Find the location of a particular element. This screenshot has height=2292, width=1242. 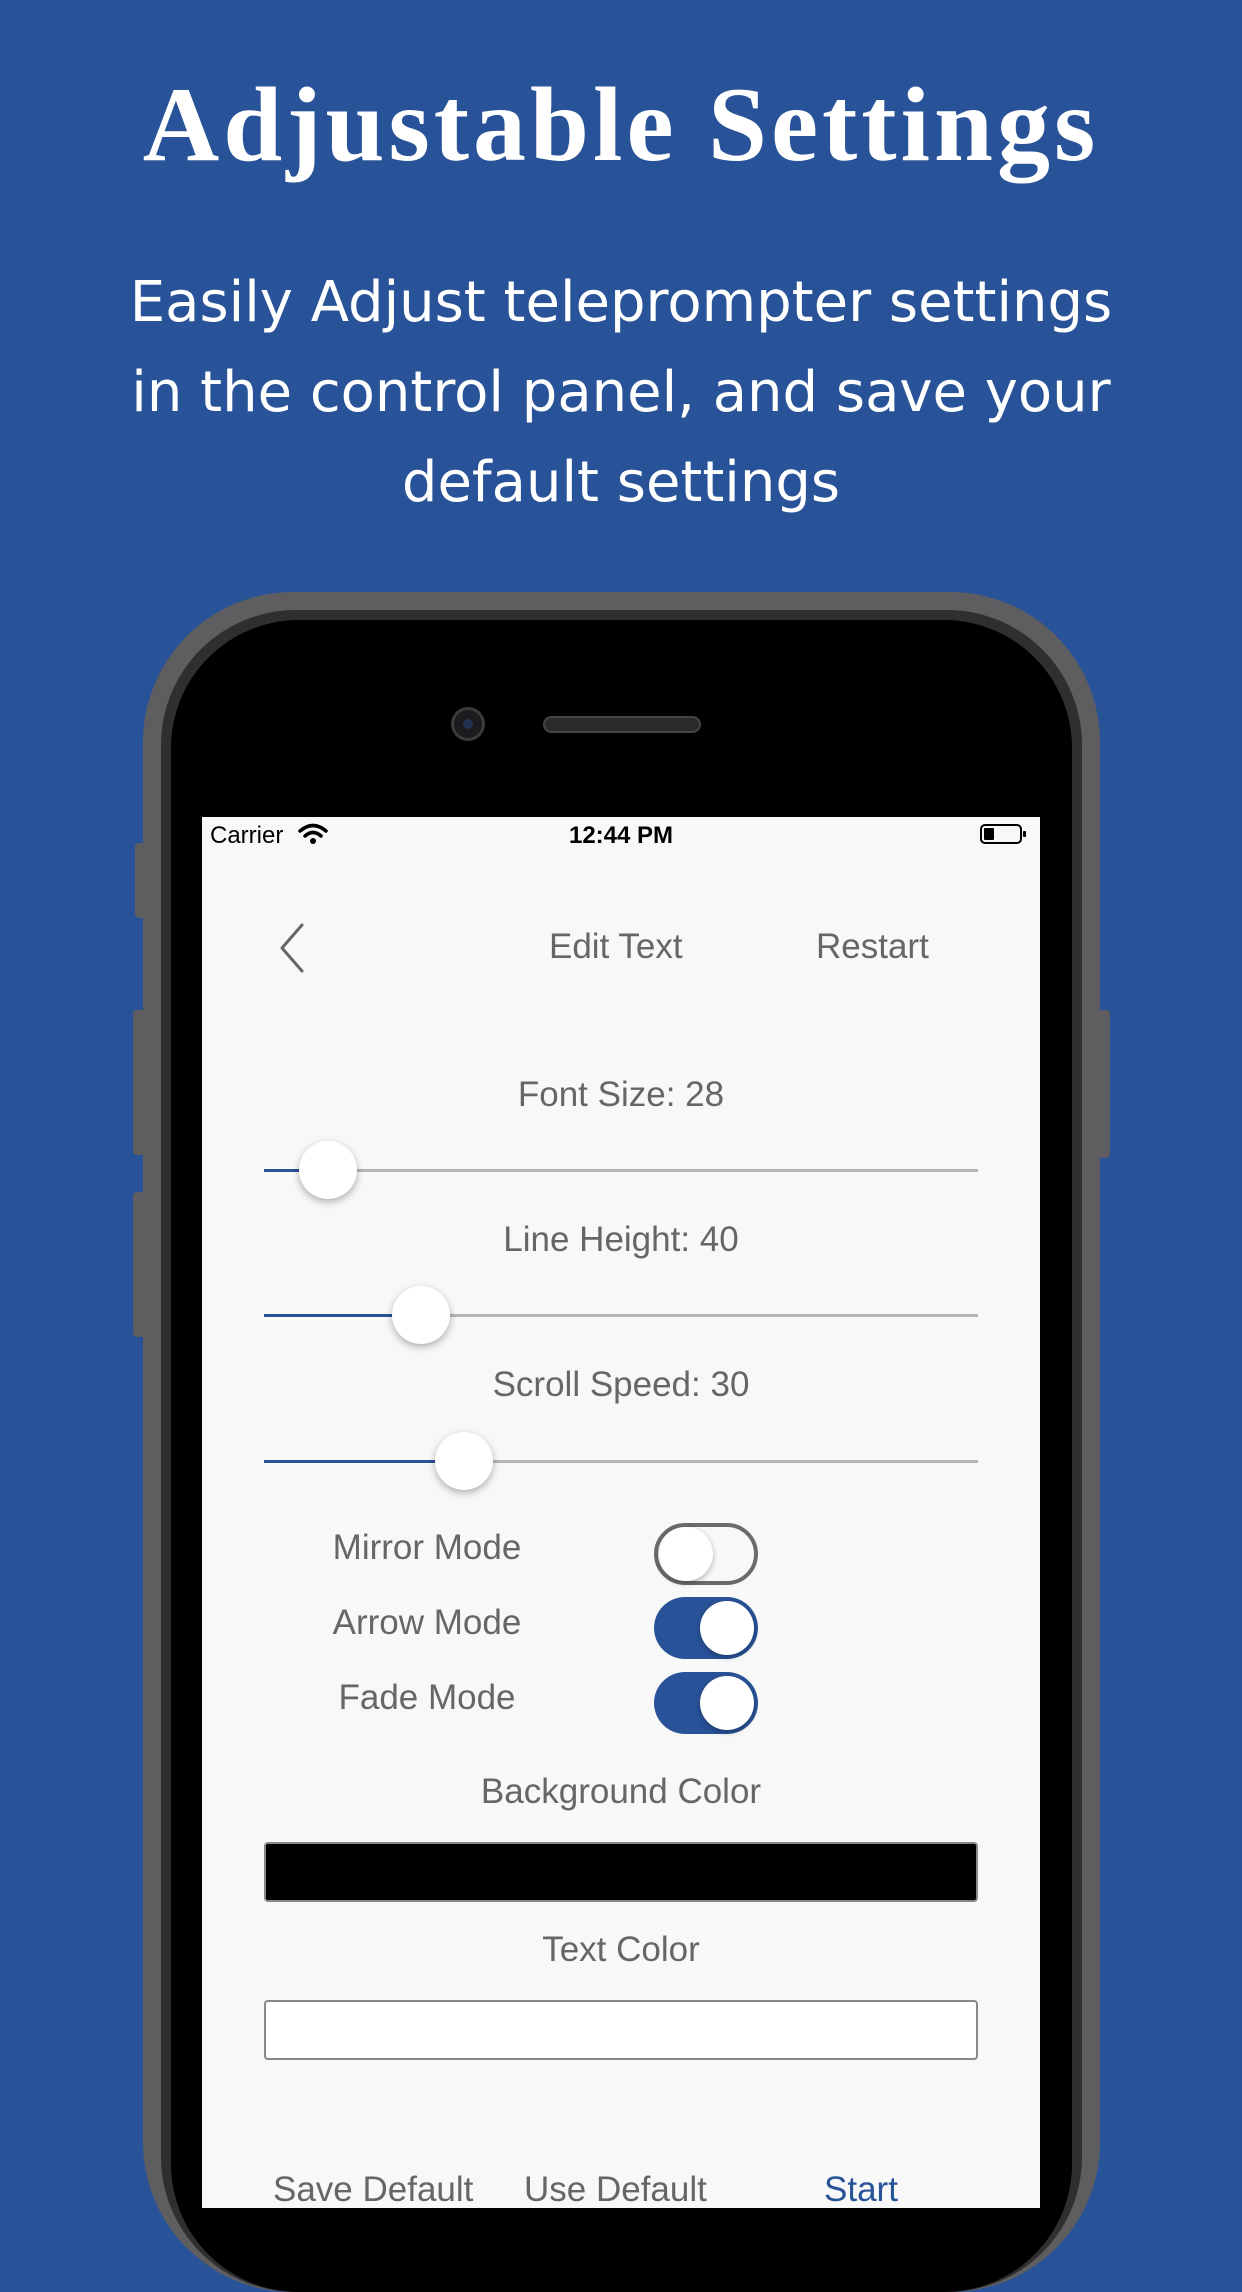

text-color-swatch is located at coordinates (621, 2030).